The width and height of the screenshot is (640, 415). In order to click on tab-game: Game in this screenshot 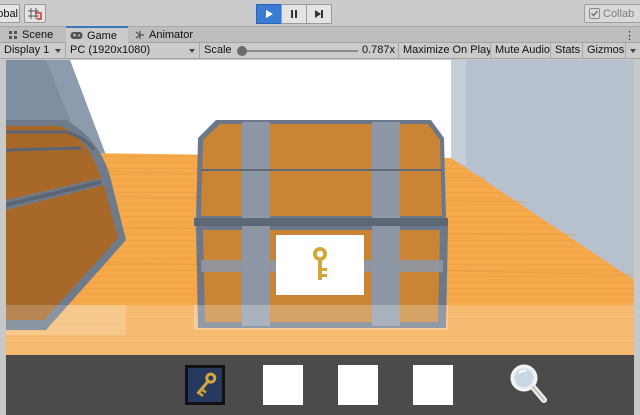, I will do `click(97, 34)`.